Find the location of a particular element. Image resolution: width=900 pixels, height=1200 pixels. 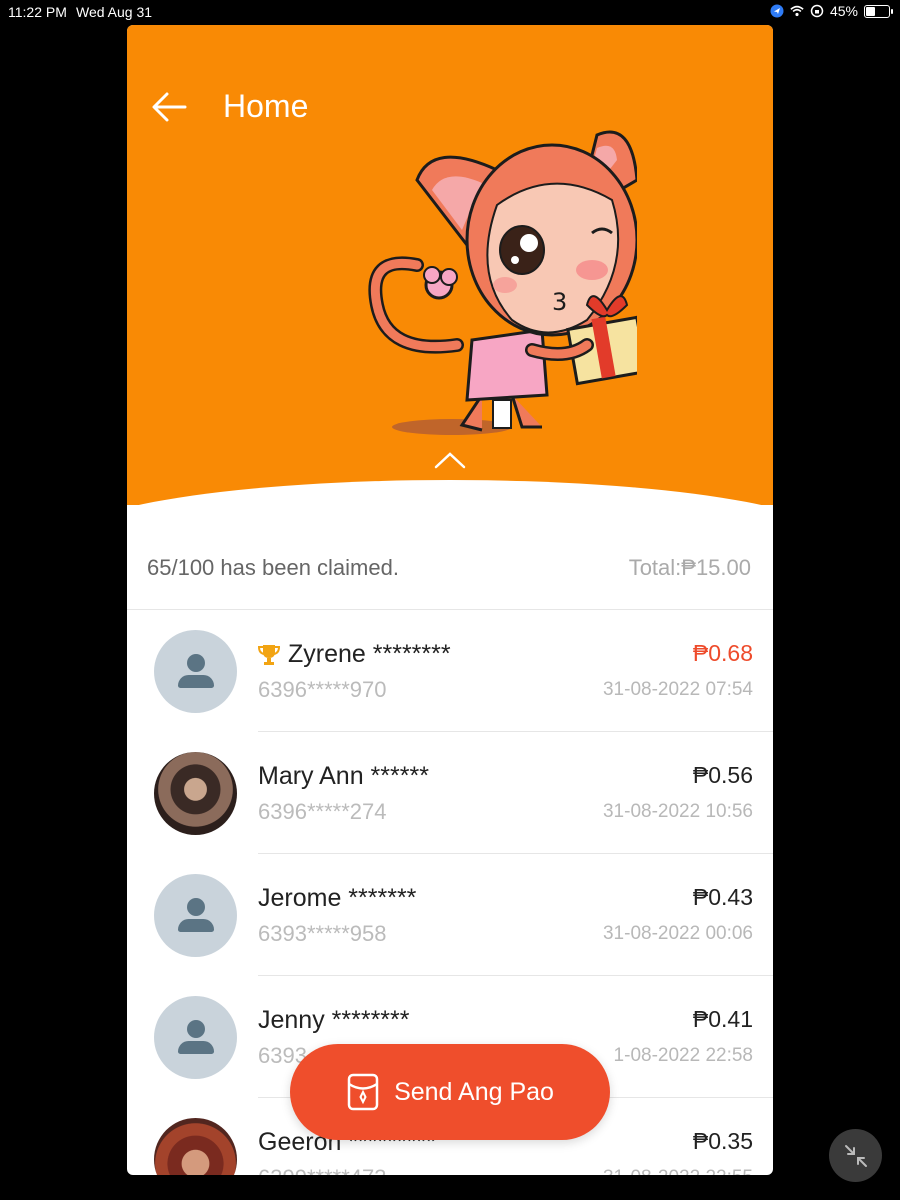

battery-percent: 45% is located at coordinates (843, 11).